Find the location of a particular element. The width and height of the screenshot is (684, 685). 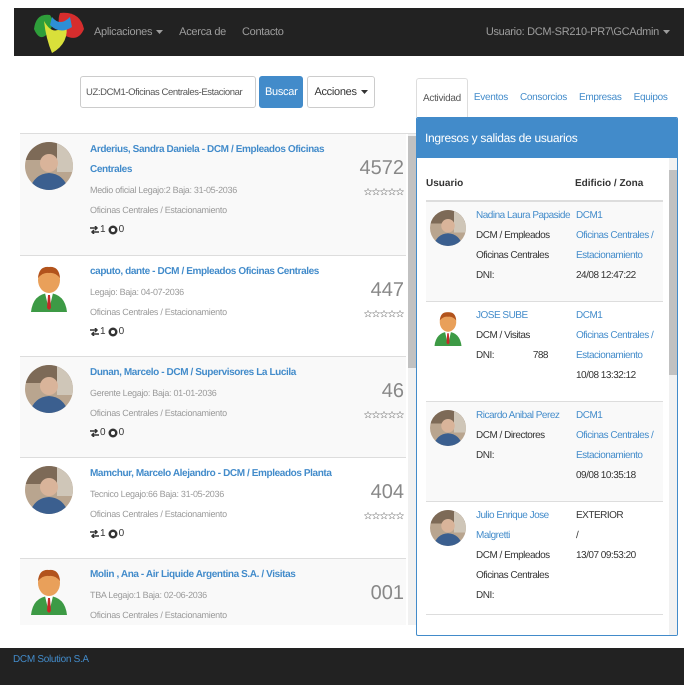

badge-number: 4572 is located at coordinates (382, 168).